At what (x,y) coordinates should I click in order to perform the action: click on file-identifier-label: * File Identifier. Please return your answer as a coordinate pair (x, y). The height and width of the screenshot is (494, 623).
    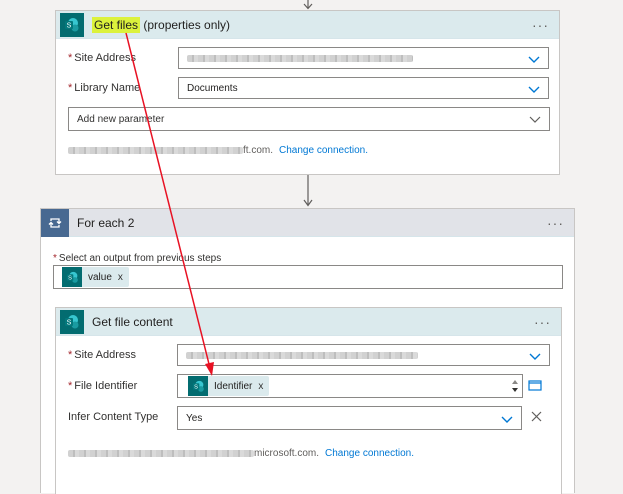
    Looking at the image, I should click on (103, 386).